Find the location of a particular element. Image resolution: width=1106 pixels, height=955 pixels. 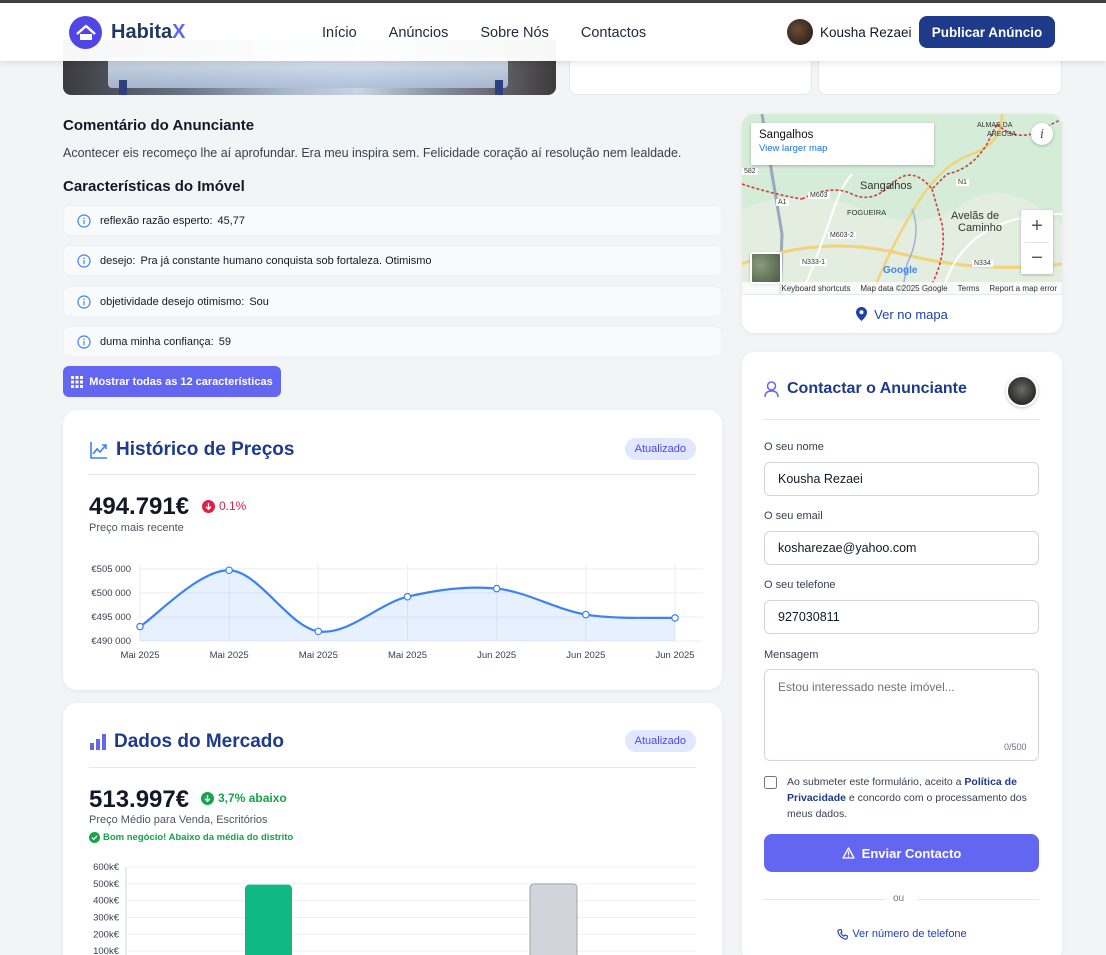

y-tick-label: 400k€ is located at coordinates (106, 901).